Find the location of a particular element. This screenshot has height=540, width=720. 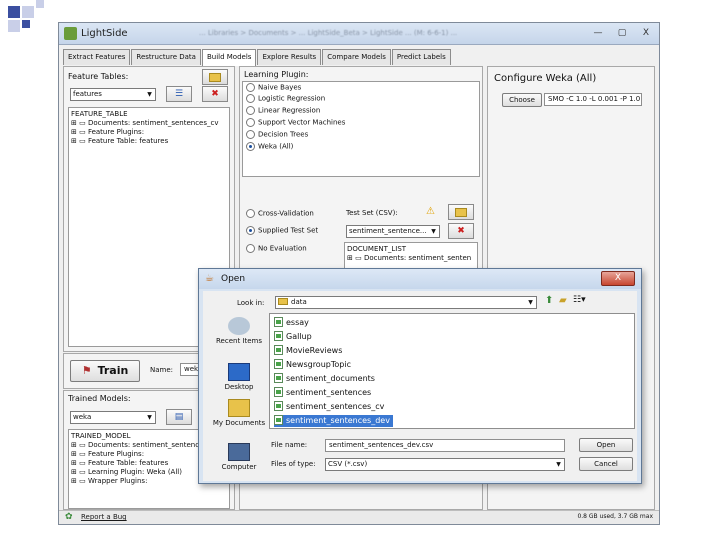

feature-table-select: features ▼ is located at coordinates (113, 94).